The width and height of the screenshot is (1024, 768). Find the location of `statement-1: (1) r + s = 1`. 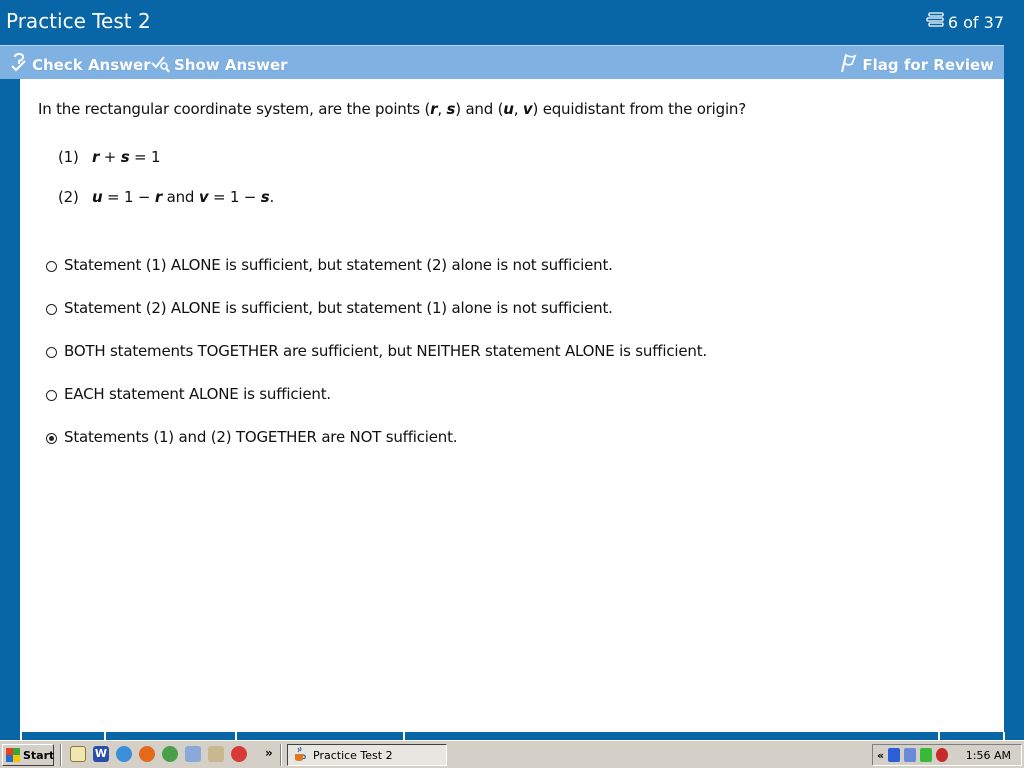

statement-1: (1) r + s = 1 is located at coordinates (109, 157).